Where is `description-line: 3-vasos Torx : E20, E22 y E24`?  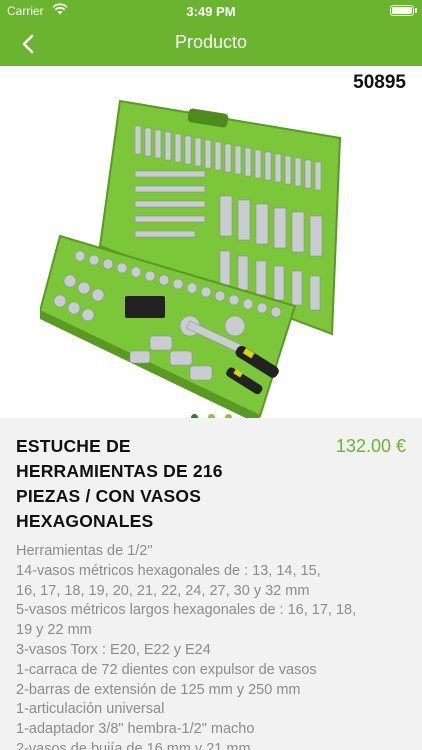
description-line: 3-vasos Torx : E20, E22 y E24 is located at coordinates (113, 649).